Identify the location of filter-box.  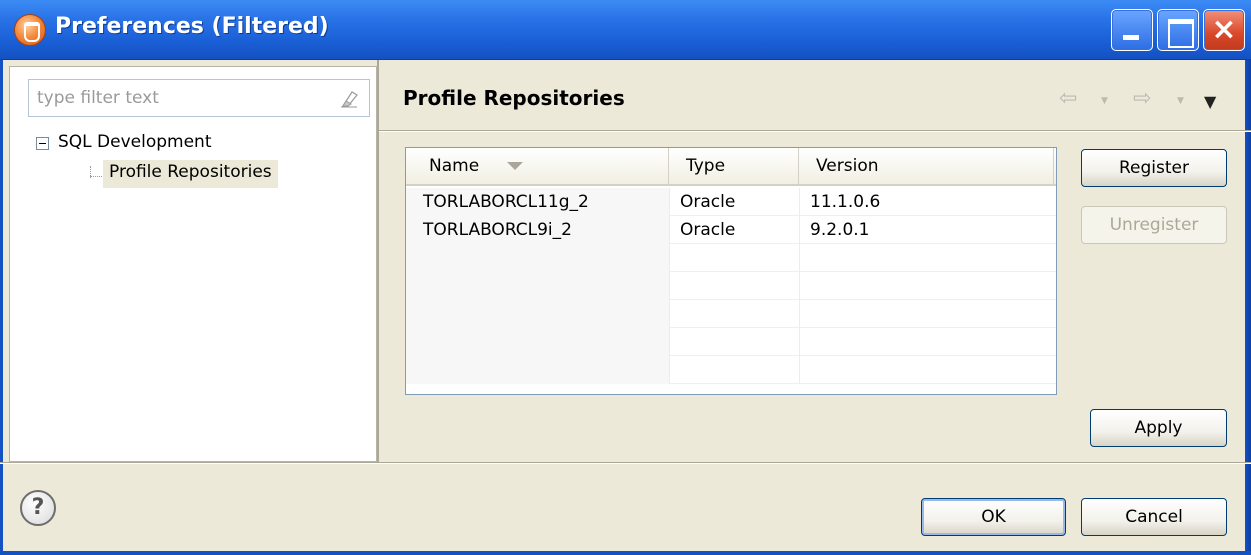
(199, 98).